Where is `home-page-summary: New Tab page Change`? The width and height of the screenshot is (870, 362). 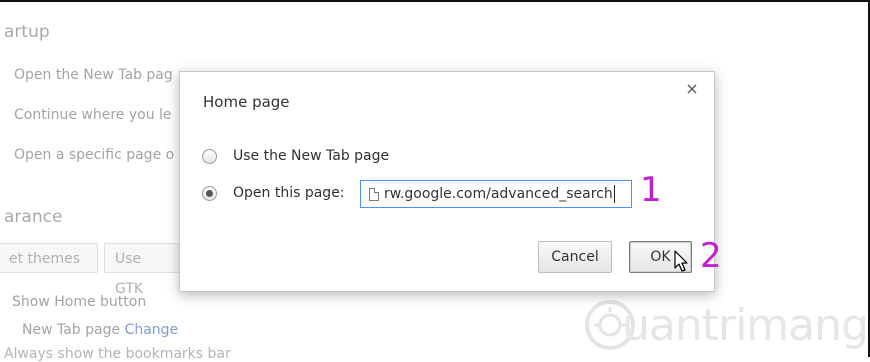 home-page-summary: New Tab page Change is located at coordinates (100, 330).